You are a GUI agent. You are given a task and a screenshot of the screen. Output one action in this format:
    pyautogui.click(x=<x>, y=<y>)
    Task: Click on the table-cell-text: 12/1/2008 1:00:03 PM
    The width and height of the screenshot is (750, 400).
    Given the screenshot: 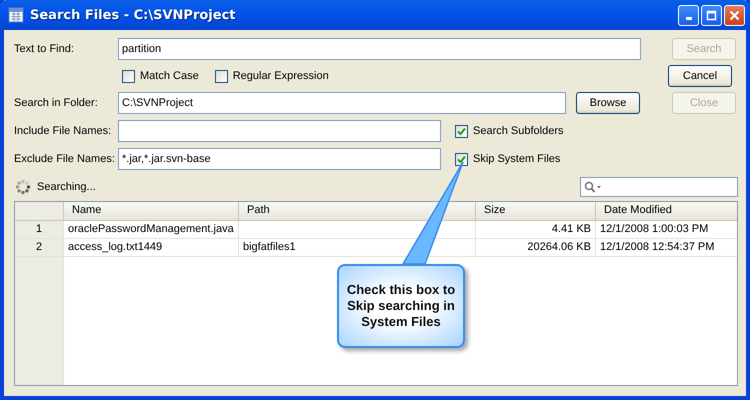 What is the action you would take?
    pyautogui.click(x=654, y=229)
    